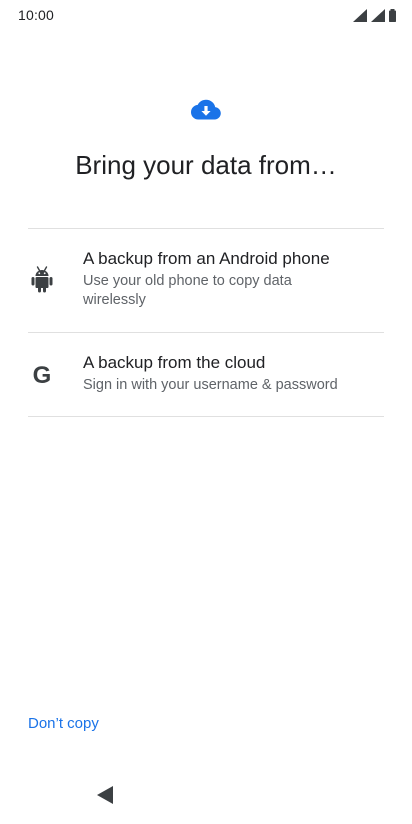 Image resolution: width=412 pixels, height=824 pixels. Describe the element at coordinates (187, 281) in the screenshot. I see `option-subtitle-line: Use your old phone to copy data` at that location.